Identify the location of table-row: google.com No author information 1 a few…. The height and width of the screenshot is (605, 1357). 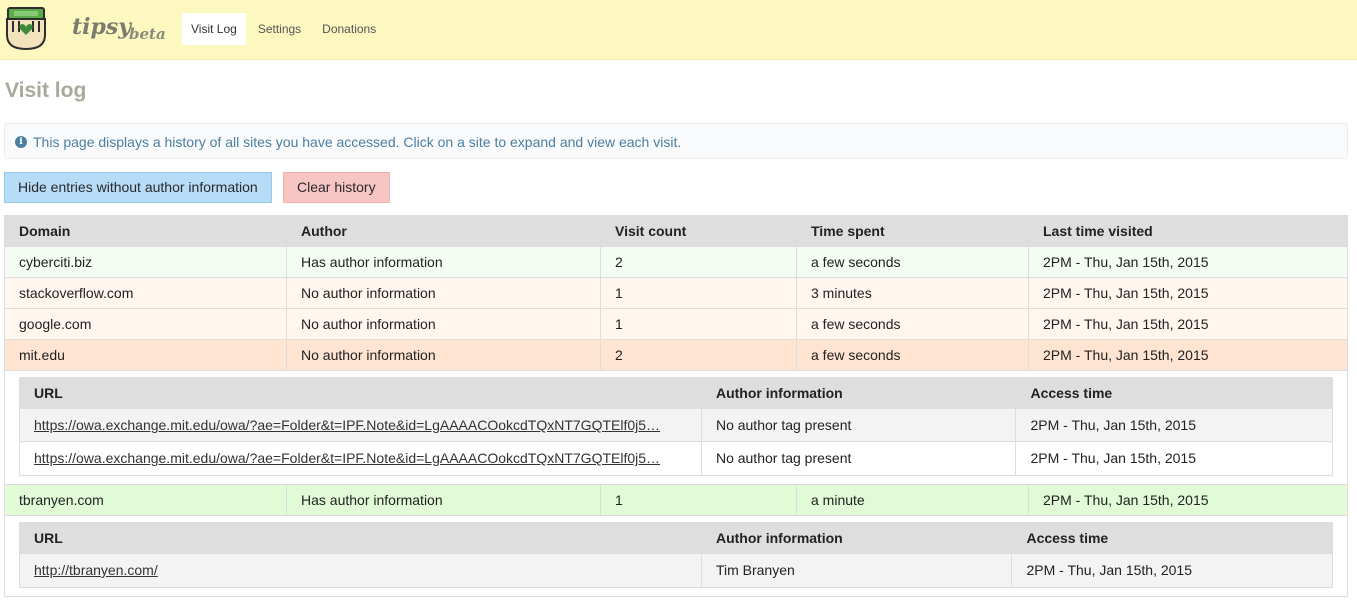
(676, 324).